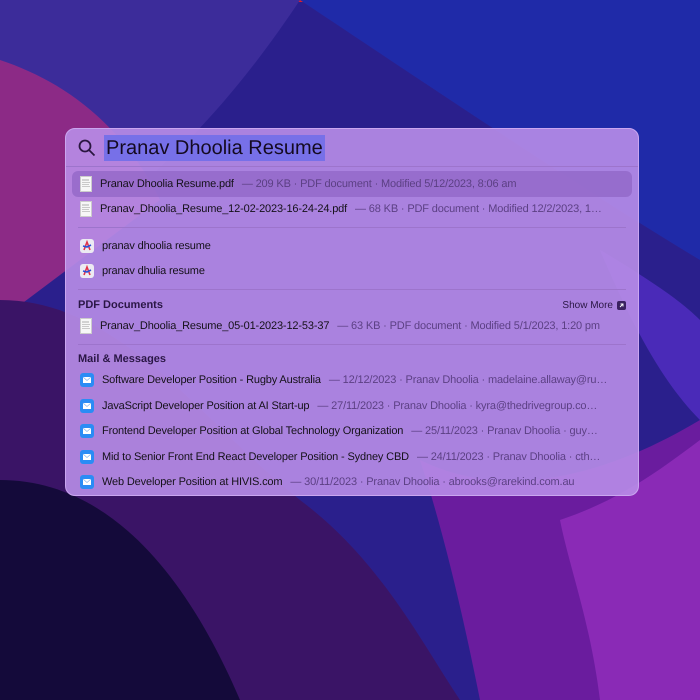 Image resolution: width=700 pixels, height=700 pixels. What do you see at coordinates (352, 271) in the screenshot?
I see `result-row: pranav dhulia resume` at bounding box center [352, 271].